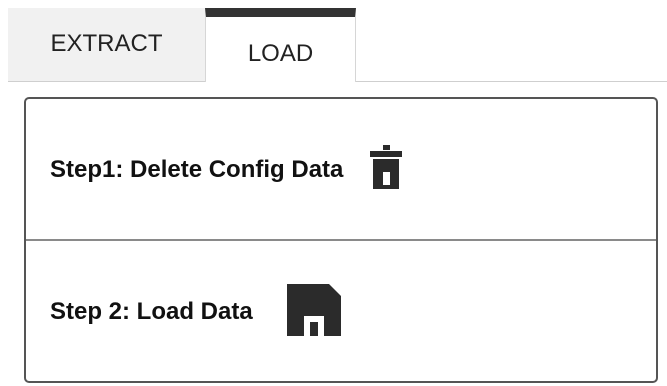 The height and width of the screenshot is (386, 667). I want to click on tab-load: LOAD, so click(280, 45).